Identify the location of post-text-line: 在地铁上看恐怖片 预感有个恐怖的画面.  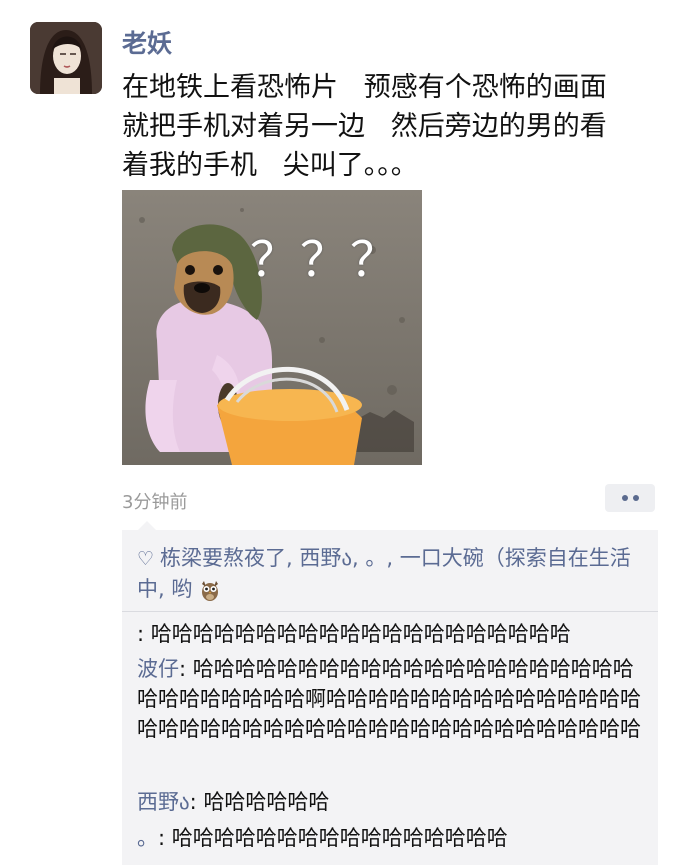
(364, 87).